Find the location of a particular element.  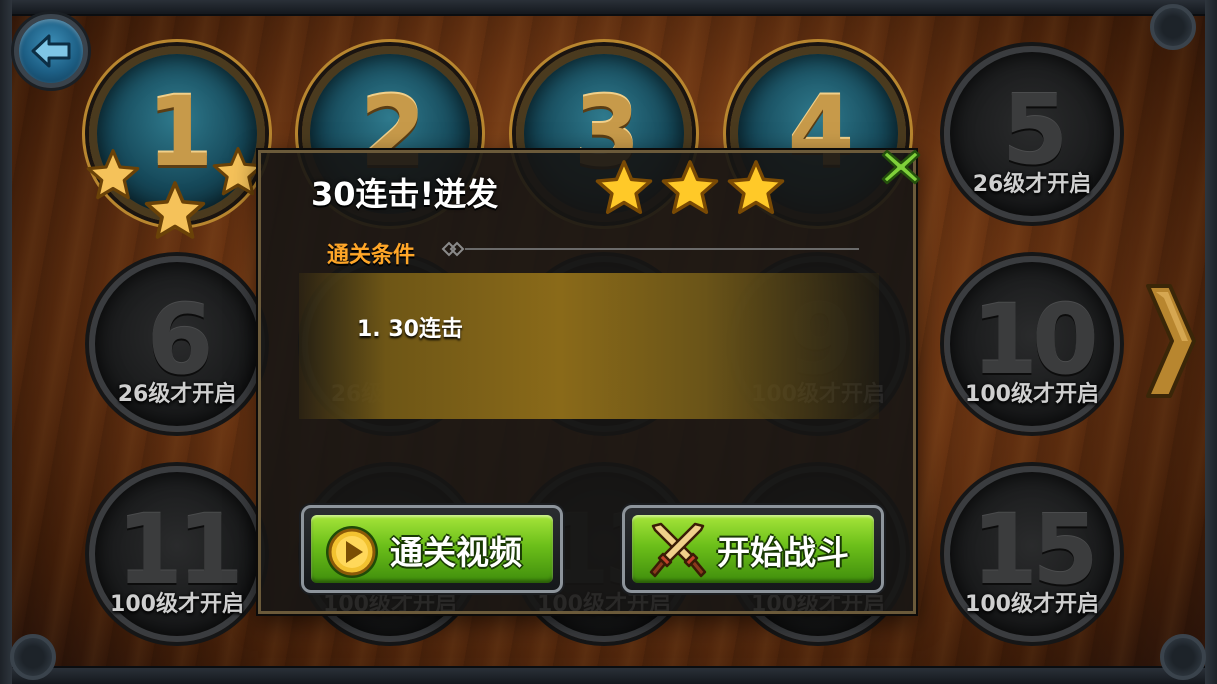

frame-bottom-border is located at coordinates (608, 675).